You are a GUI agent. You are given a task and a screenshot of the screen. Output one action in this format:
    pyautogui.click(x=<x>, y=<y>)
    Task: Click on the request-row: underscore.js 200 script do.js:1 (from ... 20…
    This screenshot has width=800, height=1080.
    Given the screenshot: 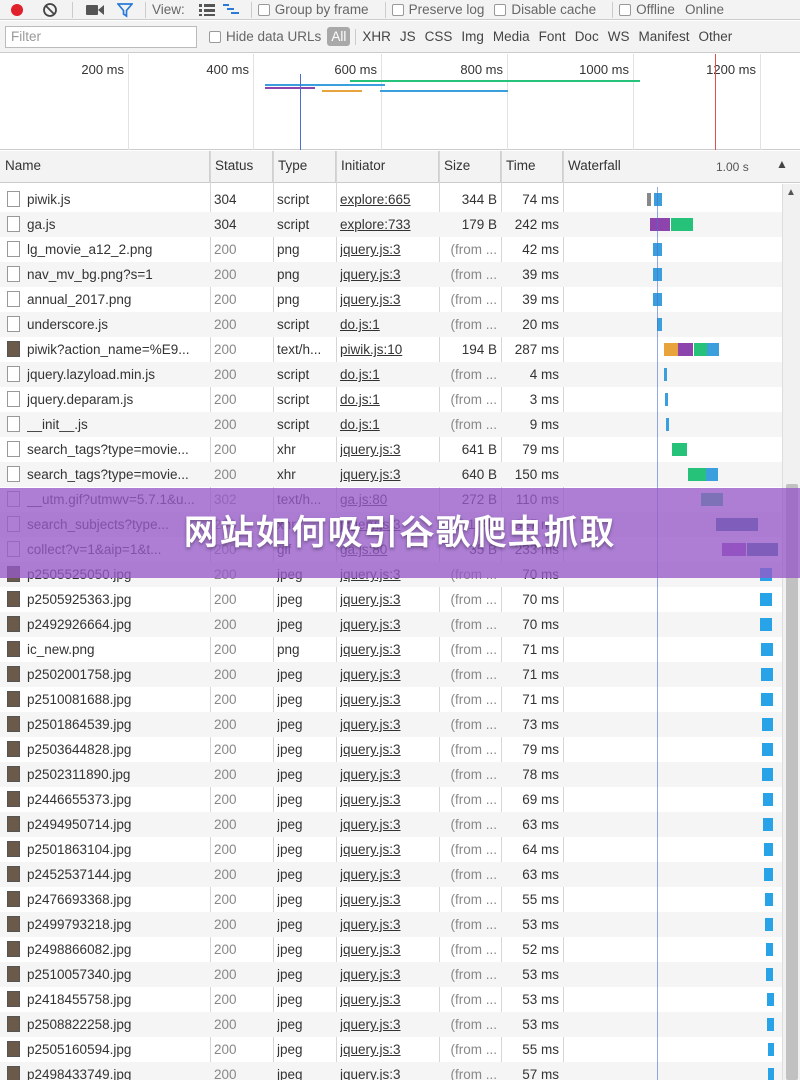 What is the action you would take?
    pyautogui.click(x=391, y=324)
    